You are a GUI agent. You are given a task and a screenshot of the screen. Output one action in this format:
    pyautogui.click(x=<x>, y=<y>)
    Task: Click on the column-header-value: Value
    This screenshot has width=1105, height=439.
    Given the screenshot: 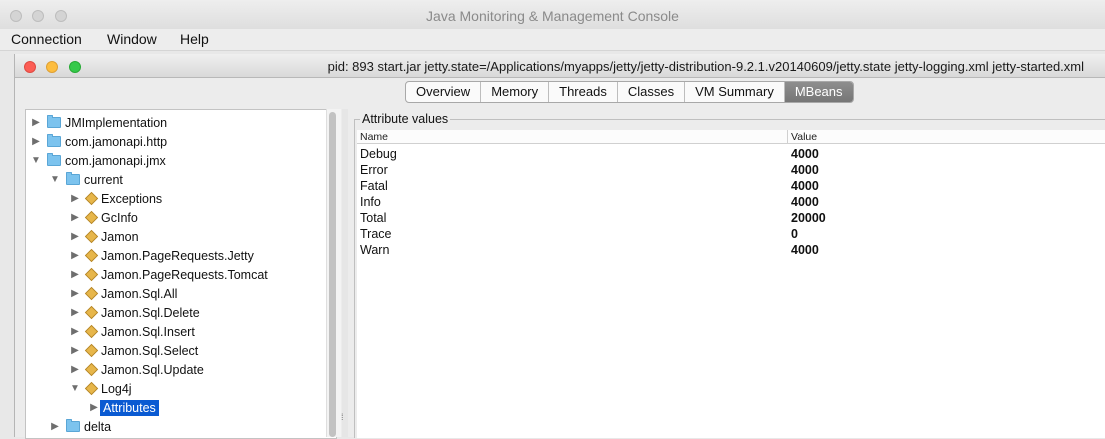 What is the action you would take?
    pyautogui.click(x=946, y=137)
    